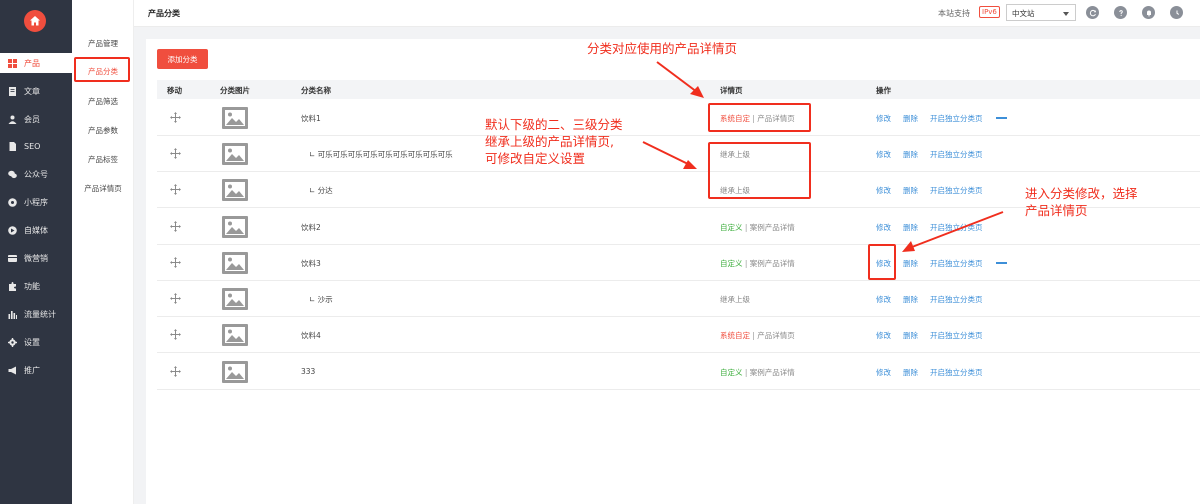 The height and width of the screenshot is (504, 1200). I want to click on detail-page-label: 案例产品详情, so click(772, 372).